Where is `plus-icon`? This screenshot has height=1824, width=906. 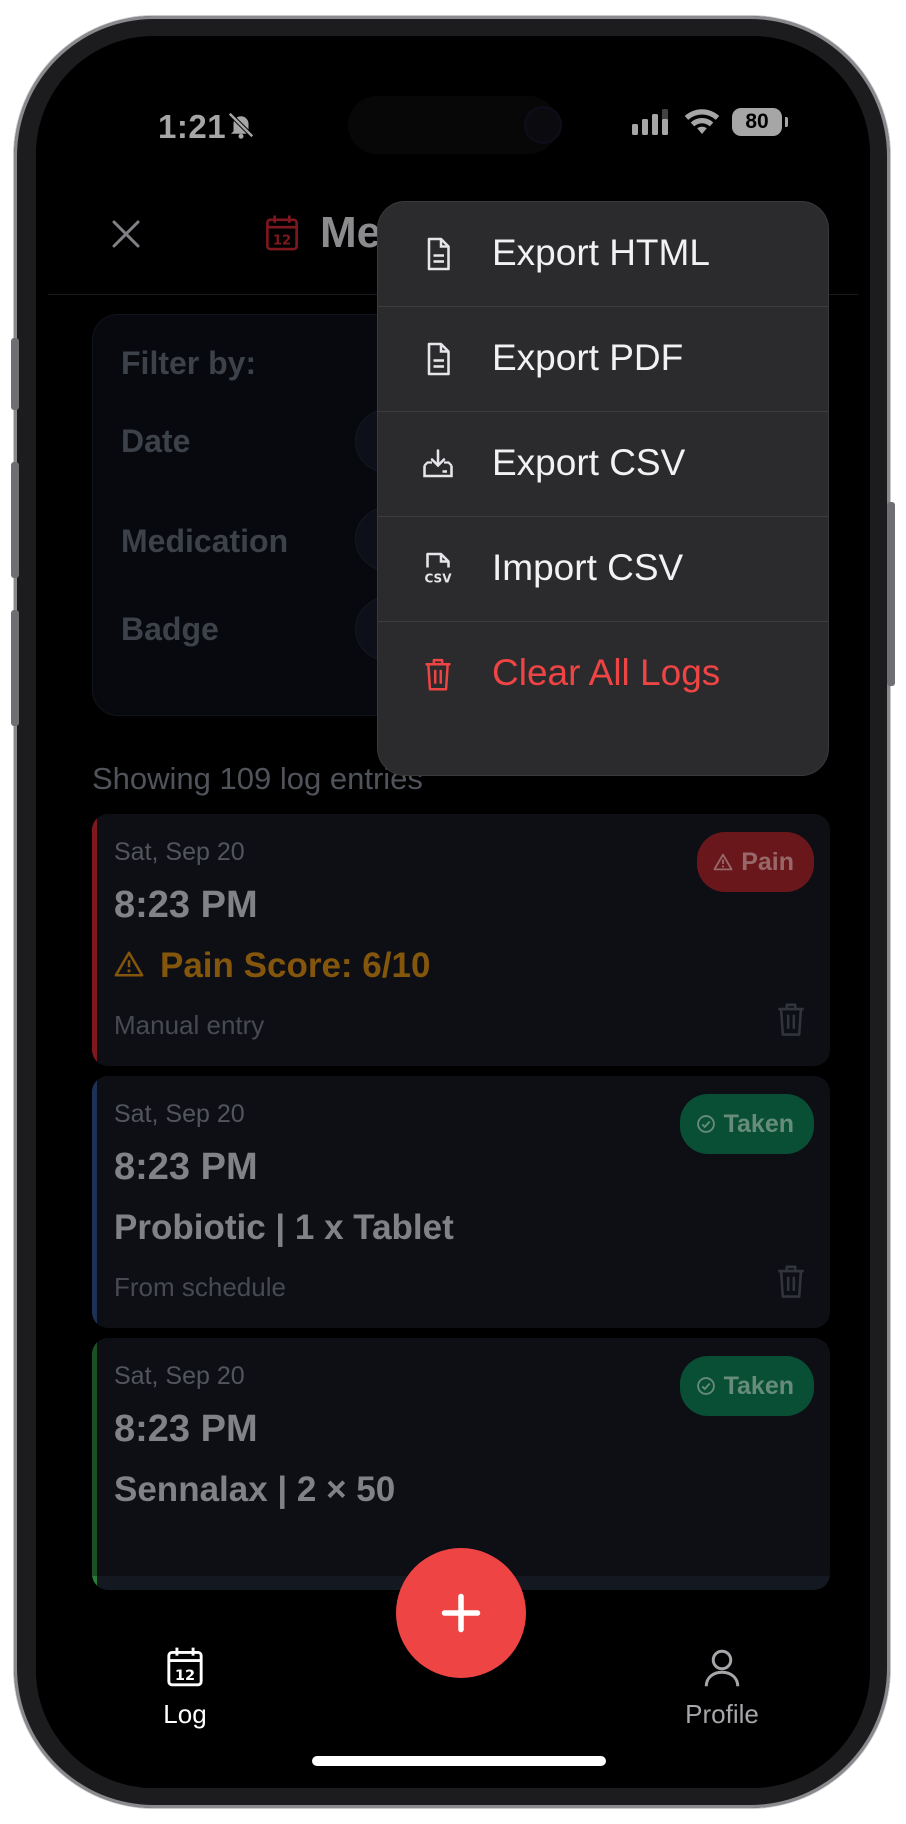
plus-icon is located at coordinates (461, 1613).